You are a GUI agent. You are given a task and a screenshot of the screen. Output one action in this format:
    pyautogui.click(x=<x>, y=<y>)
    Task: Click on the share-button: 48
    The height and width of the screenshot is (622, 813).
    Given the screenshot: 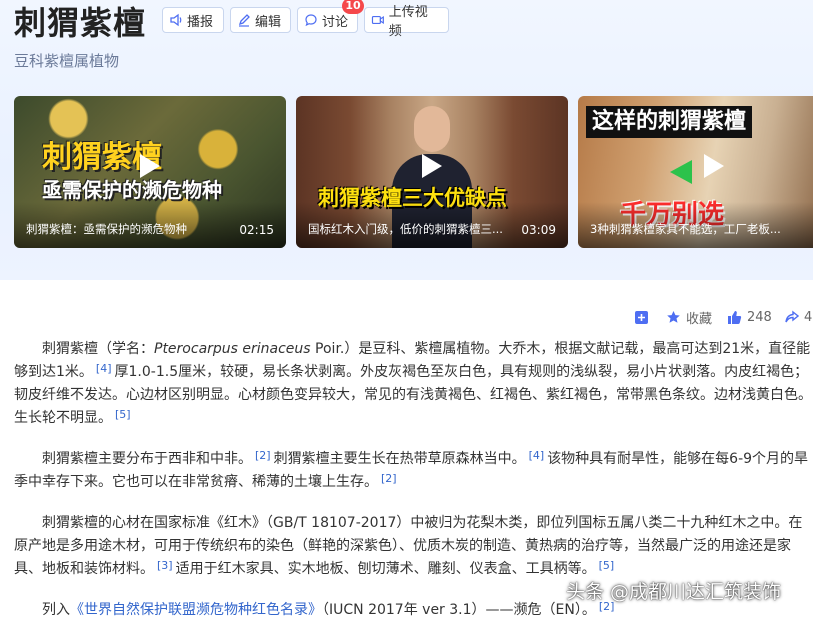 What is the action you would take?
    pyautogui.click(x=798, y=317)
    